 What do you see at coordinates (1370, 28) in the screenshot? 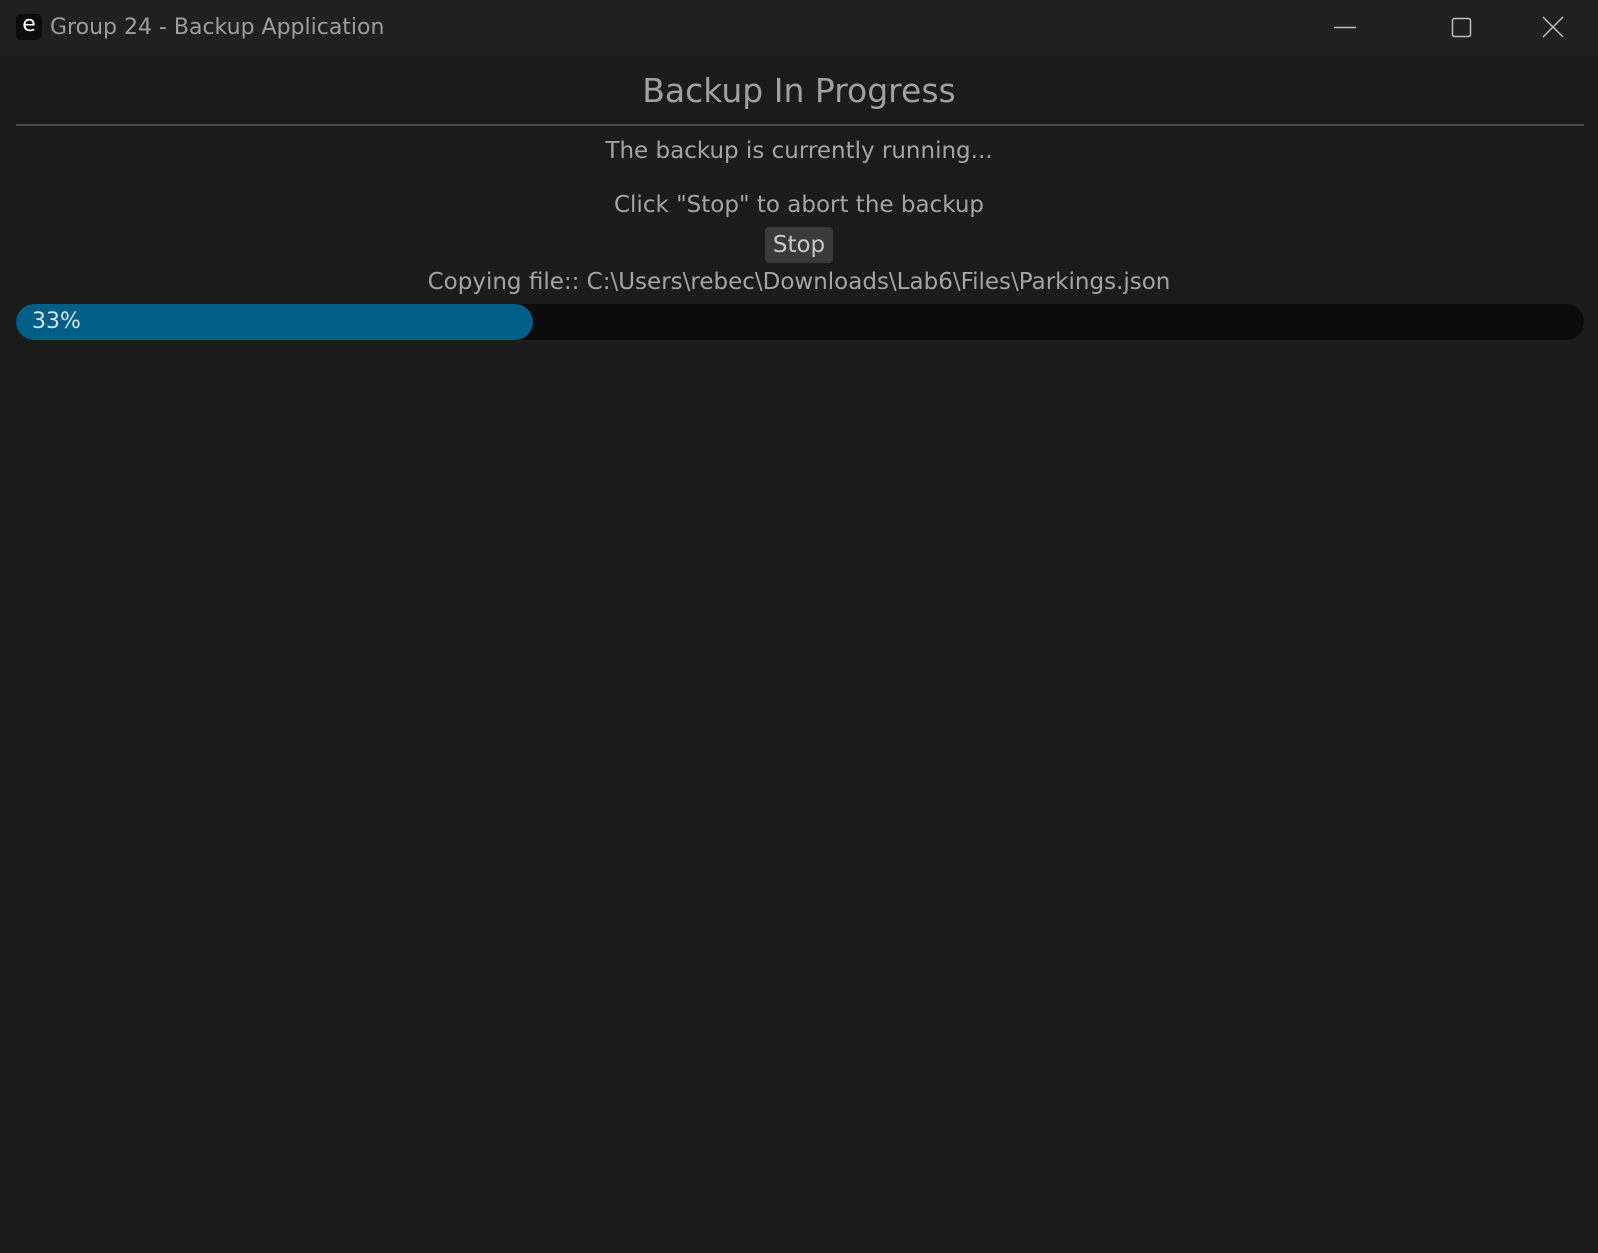
I see `minimize-button` at bounding box center [1370, 28].